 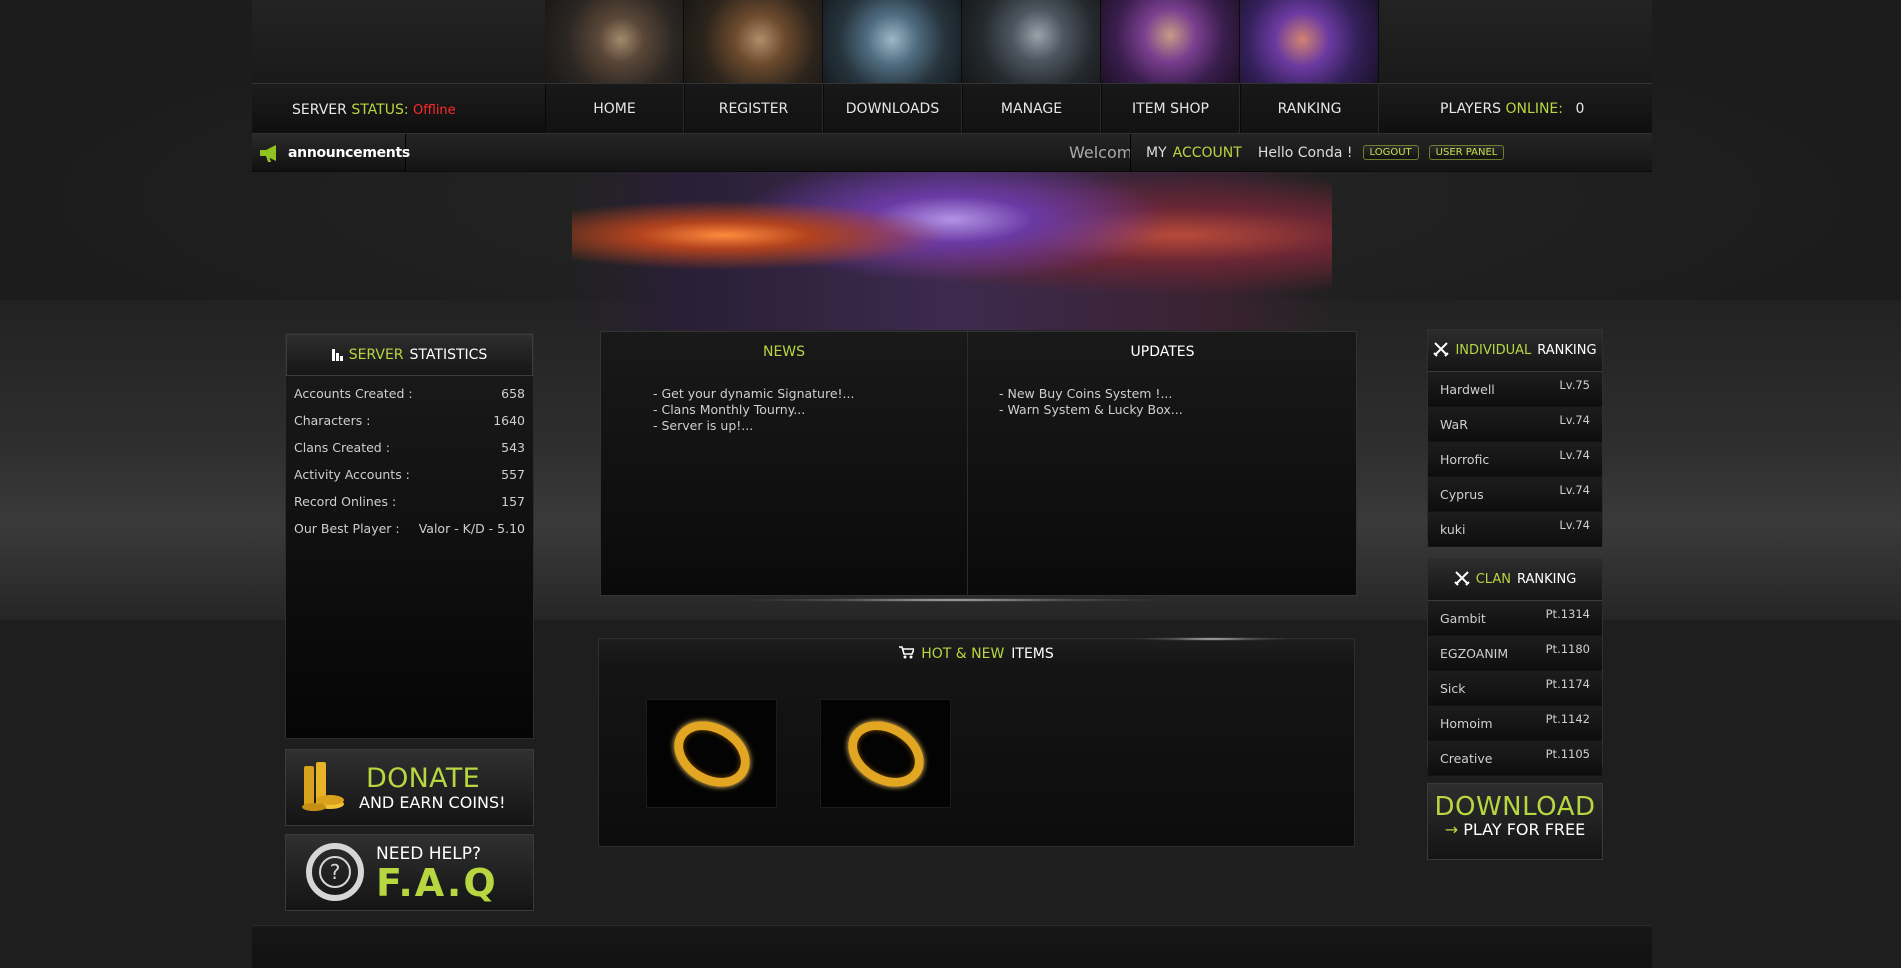 I want to click on player-name: Horrofic, so click(x=1465, y=459).